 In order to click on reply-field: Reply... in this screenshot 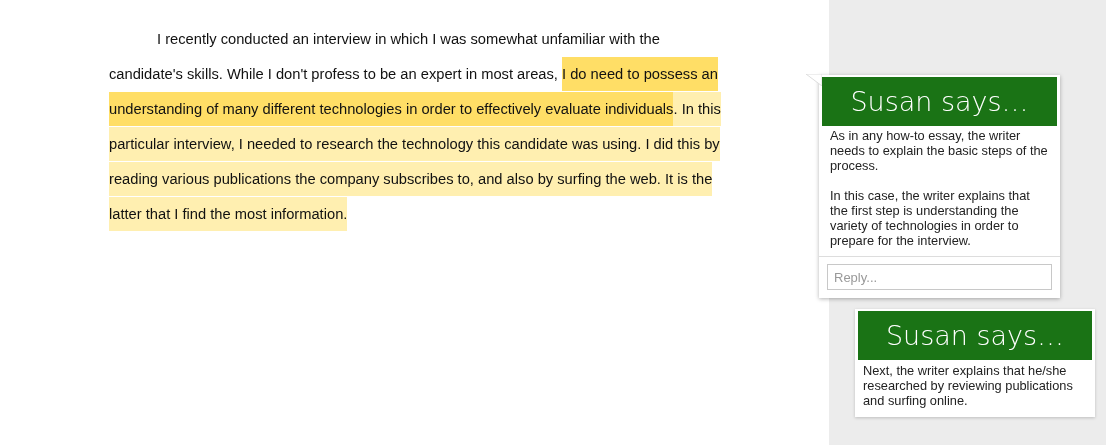, I will do `click(939, 277)`.